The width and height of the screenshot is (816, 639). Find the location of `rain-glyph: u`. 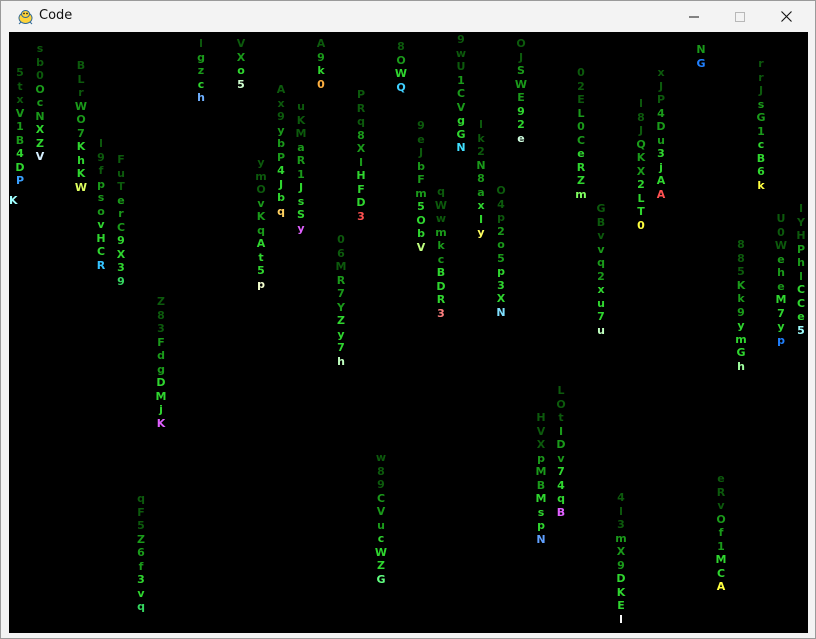

rain-glyph: u is located at coordinates (301, 106).